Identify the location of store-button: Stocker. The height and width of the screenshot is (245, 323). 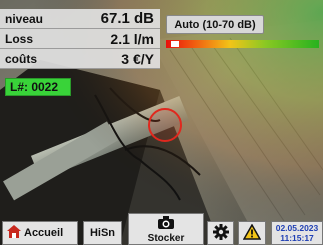
(166, 229).